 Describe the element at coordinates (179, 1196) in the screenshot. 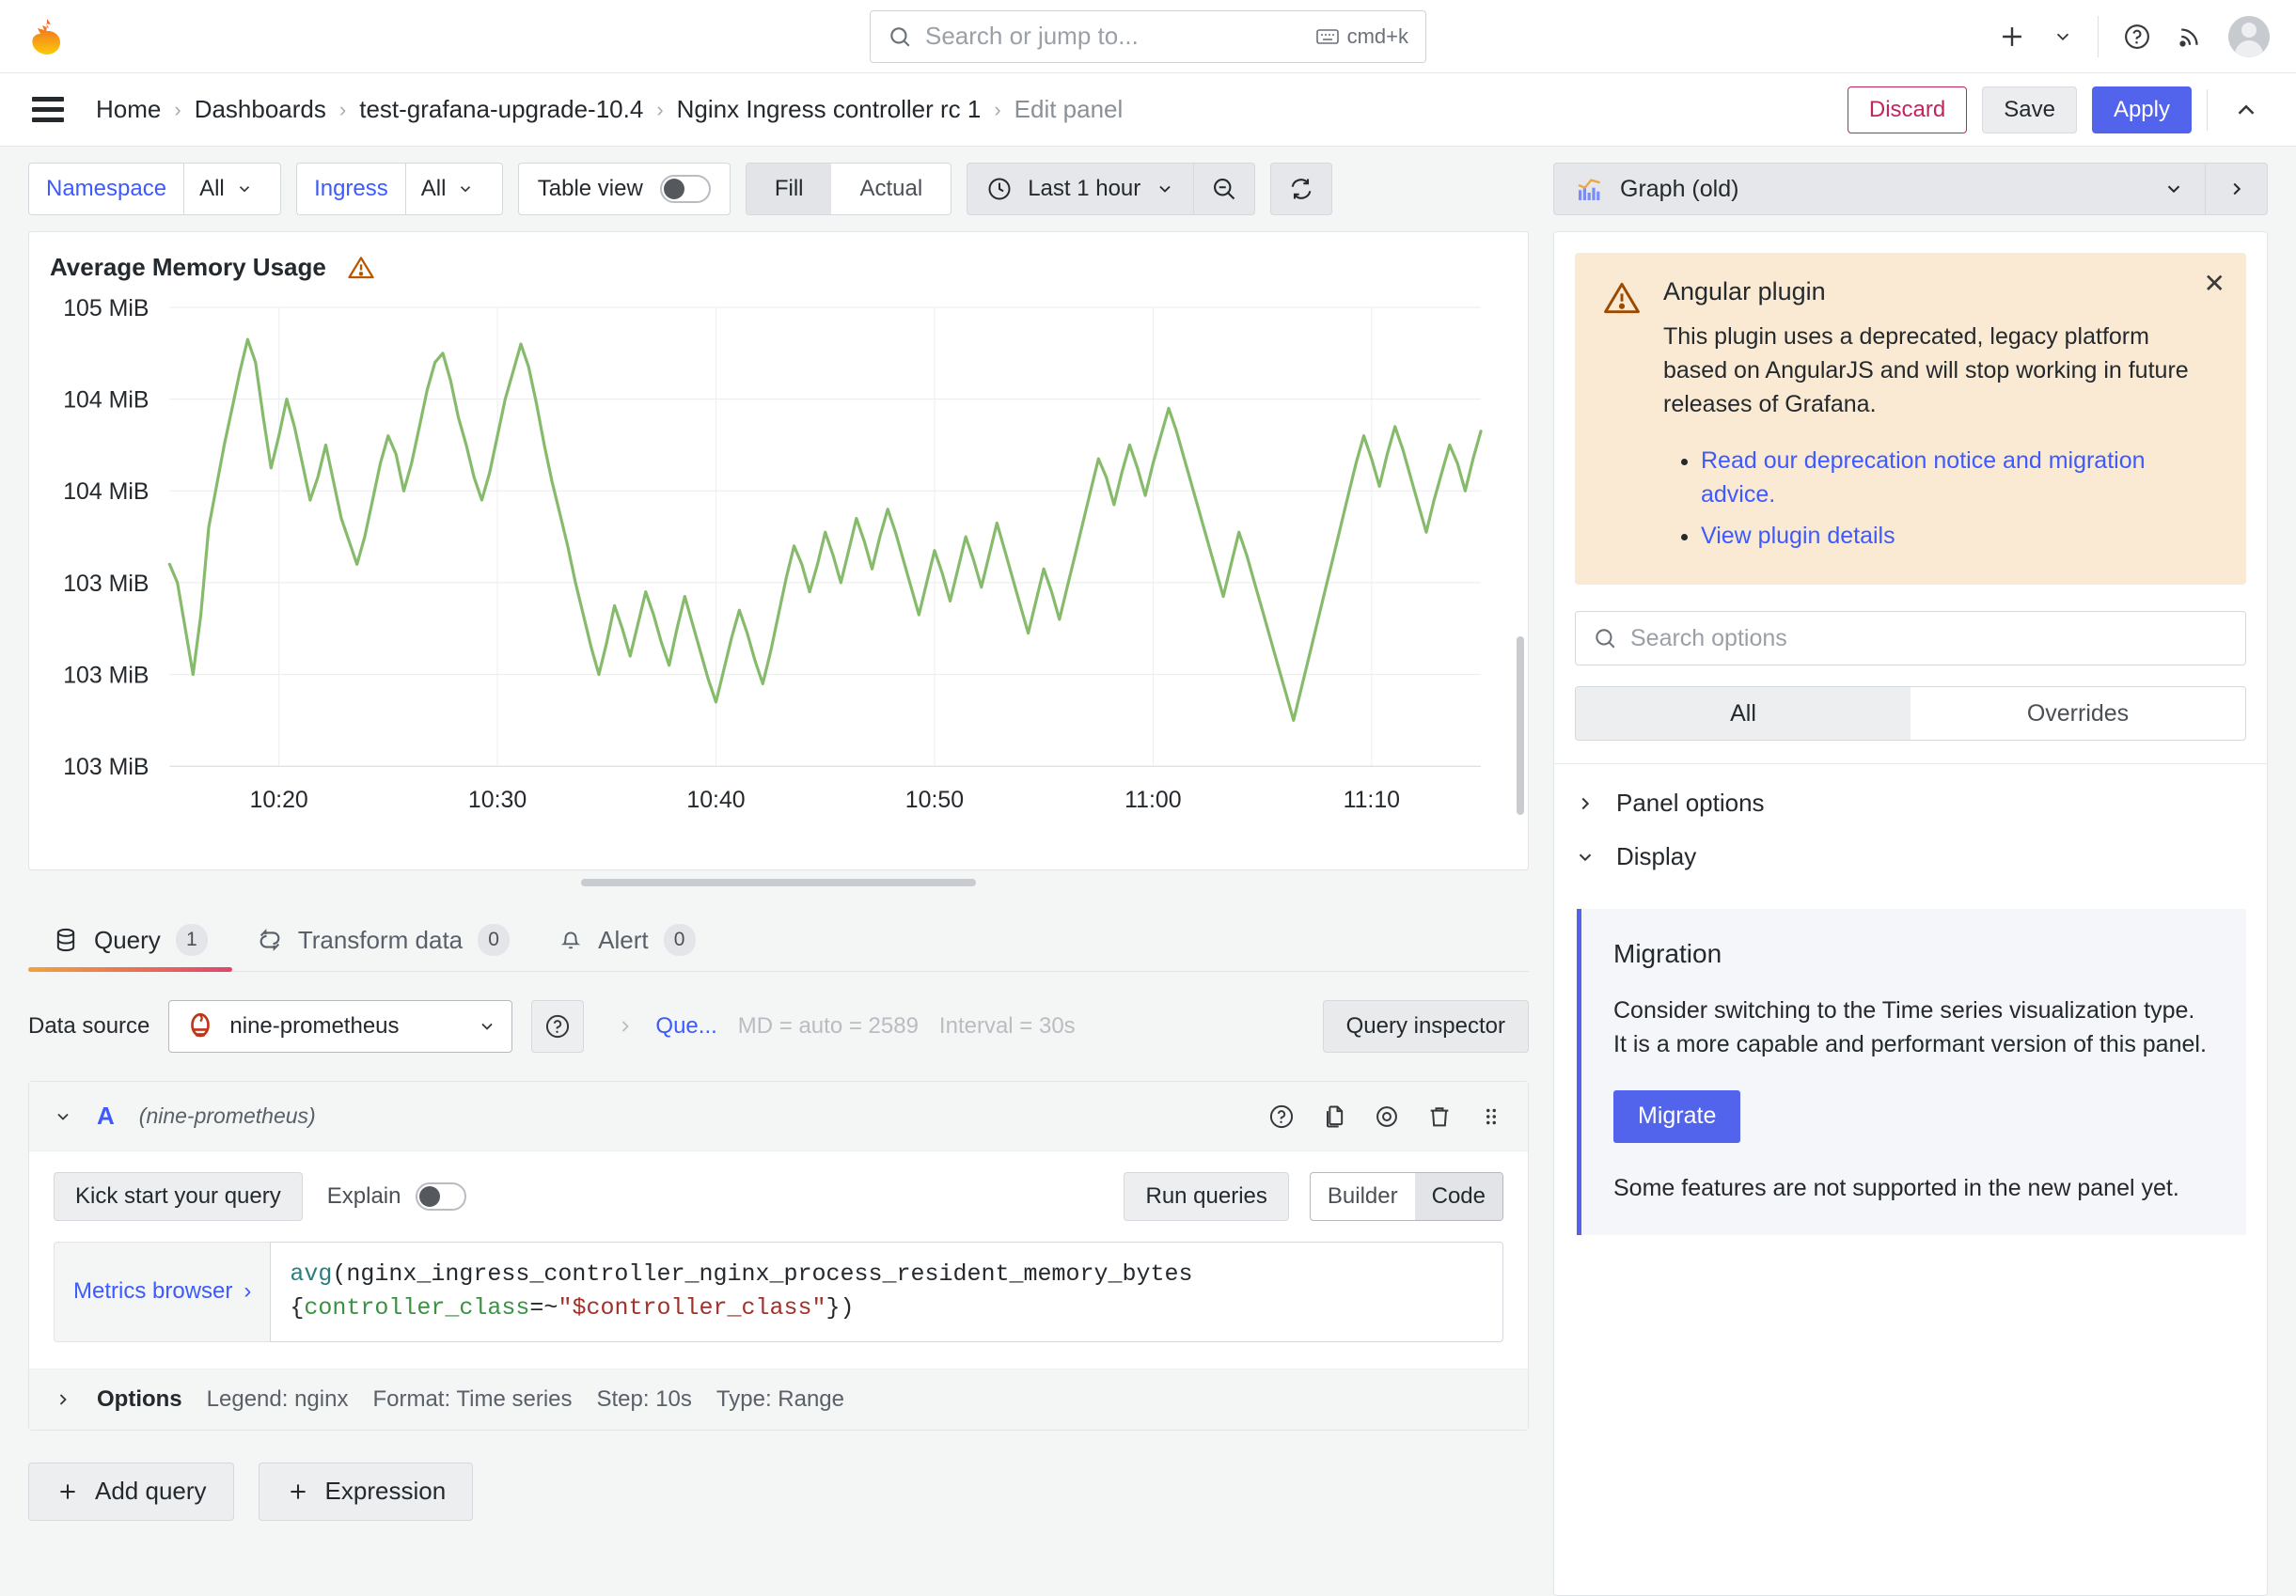

I see `kick-start-query-button: Kick start your query` at that location.